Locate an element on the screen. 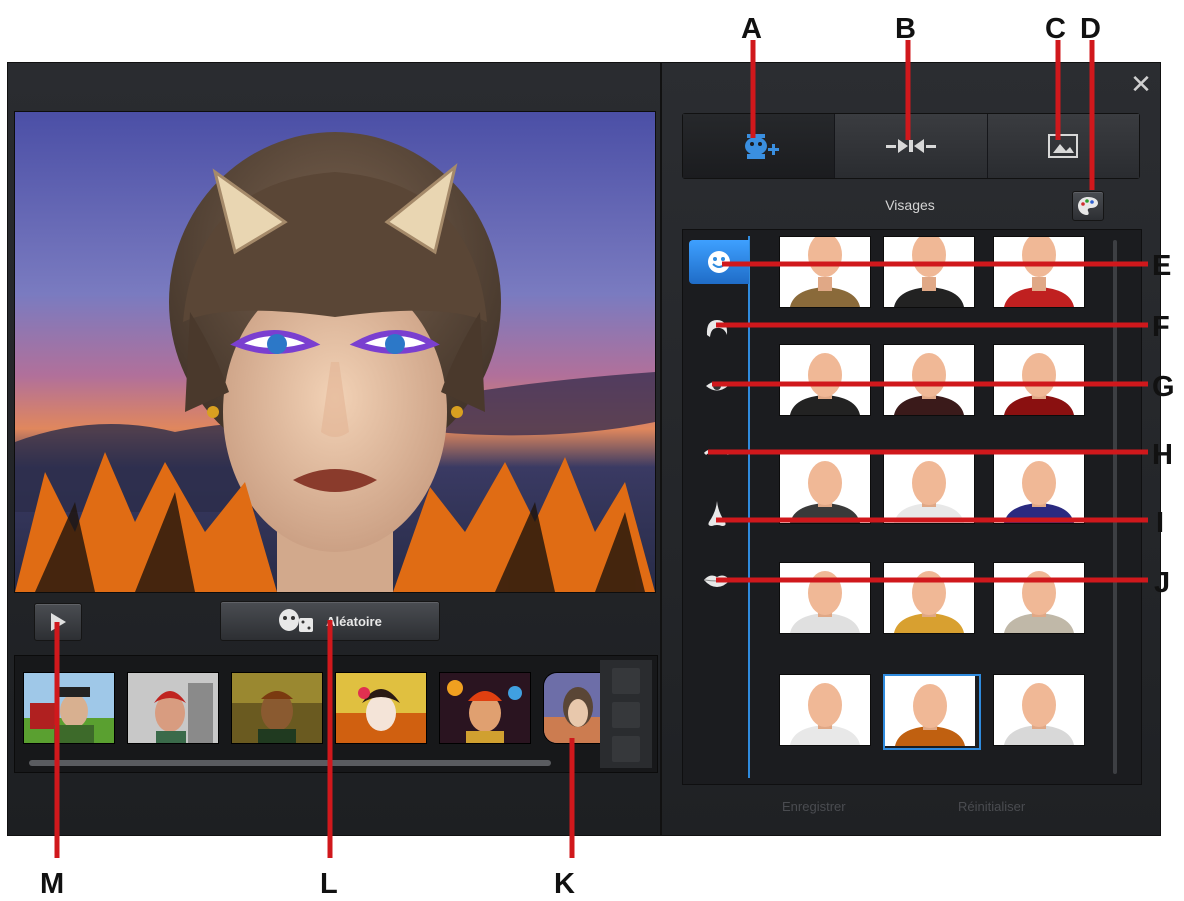 This screenshot has height=901, width=1184. thumbnail-side-tools is located at coordinates (626, 714).